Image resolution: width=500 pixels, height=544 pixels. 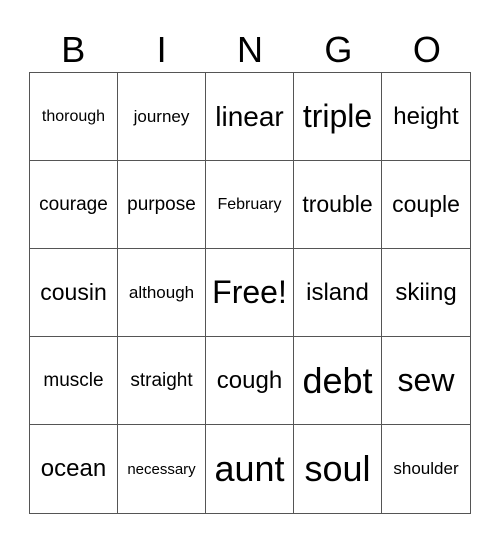 I want to click on header-letter-i: I, so click(x=161, y=49).